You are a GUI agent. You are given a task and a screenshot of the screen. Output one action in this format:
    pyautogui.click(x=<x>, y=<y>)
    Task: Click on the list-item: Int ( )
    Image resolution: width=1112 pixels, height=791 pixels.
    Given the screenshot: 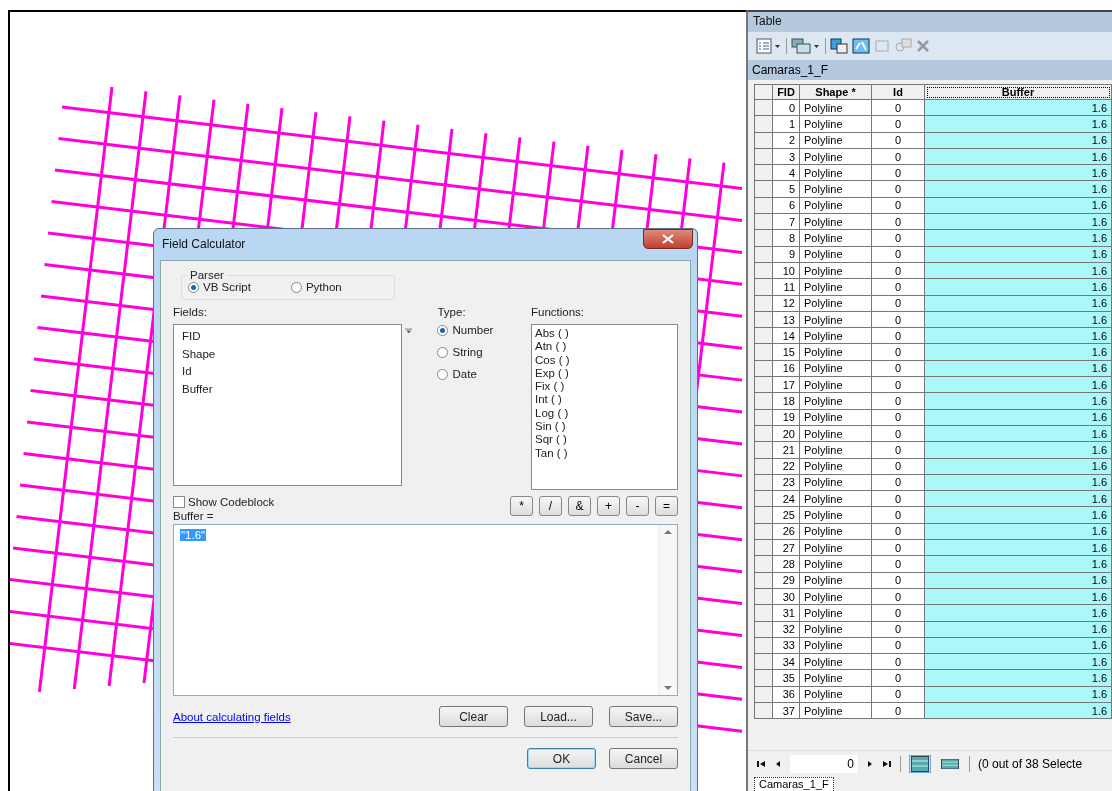 What is the action you would take?
    pyautogui.click(x=604, y=400)
    